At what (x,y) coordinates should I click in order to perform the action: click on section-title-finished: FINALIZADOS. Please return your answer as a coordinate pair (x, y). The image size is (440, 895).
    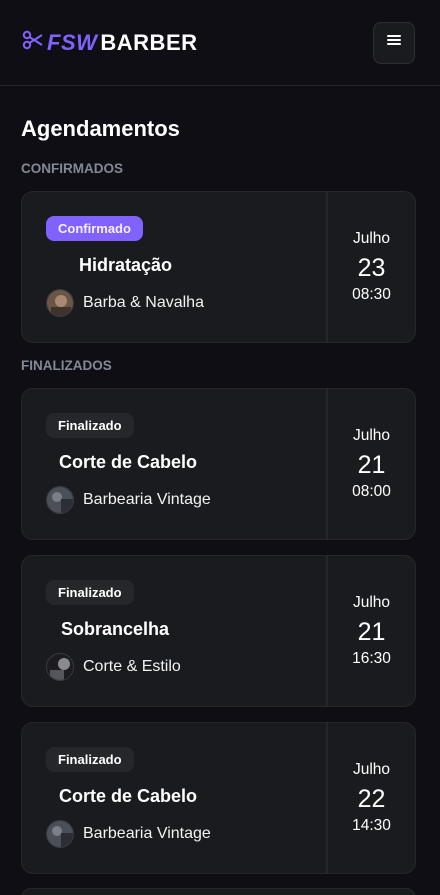
    Looking at the image, I should click on (66, 365).